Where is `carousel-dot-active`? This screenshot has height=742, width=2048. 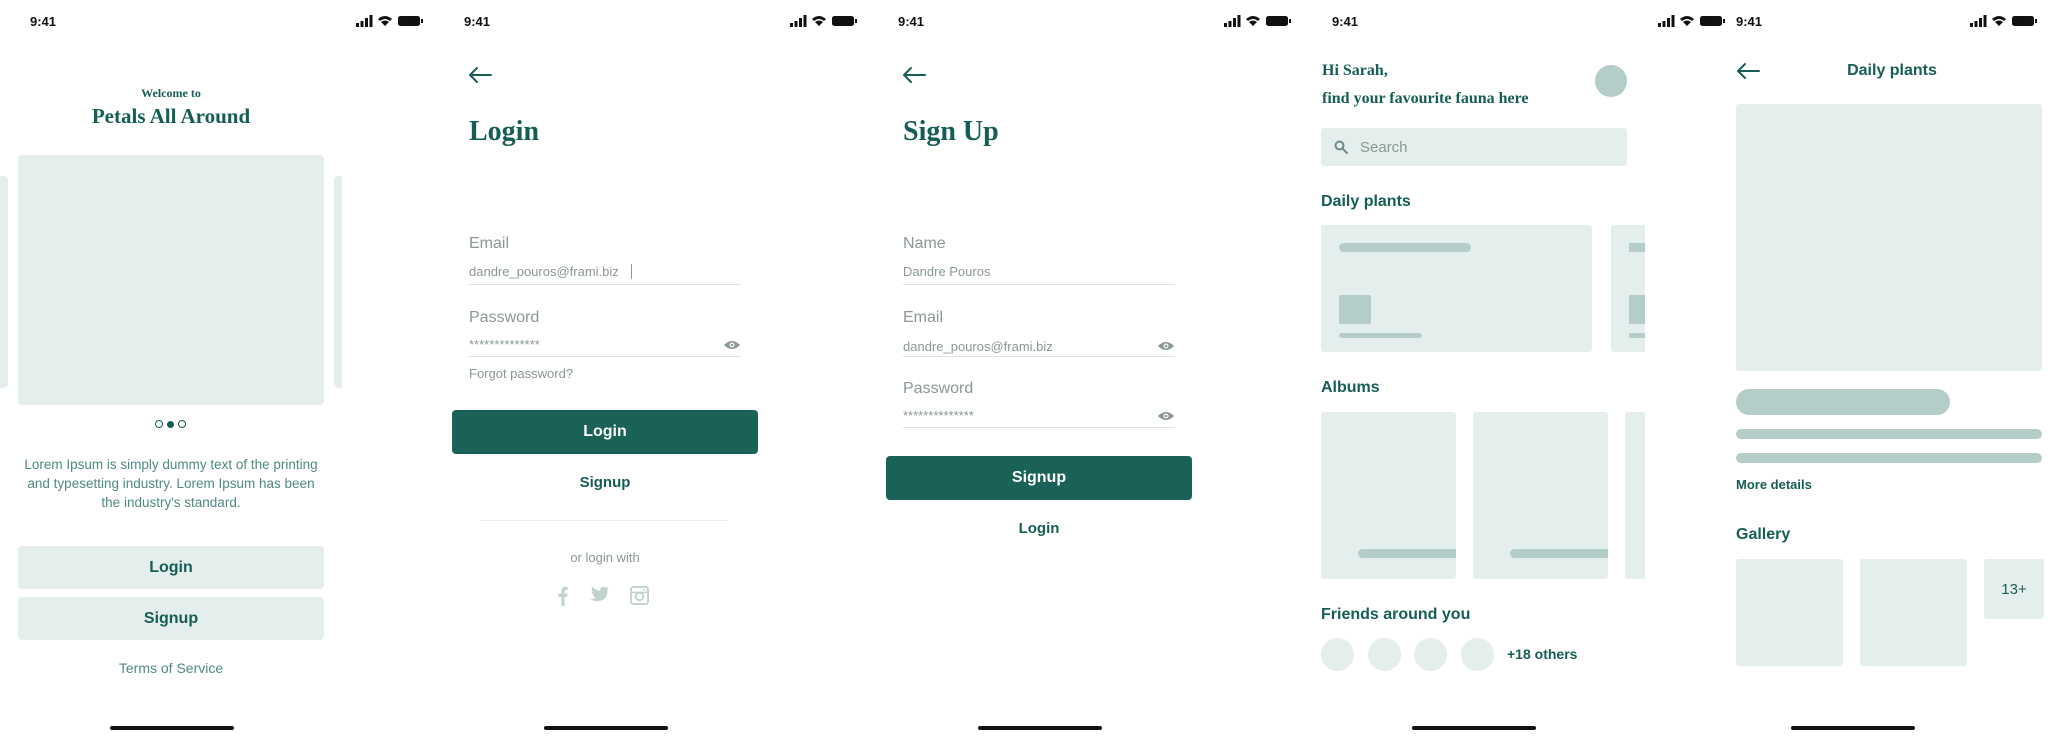 carousel-dot-active is located at coordinates (170, 424).